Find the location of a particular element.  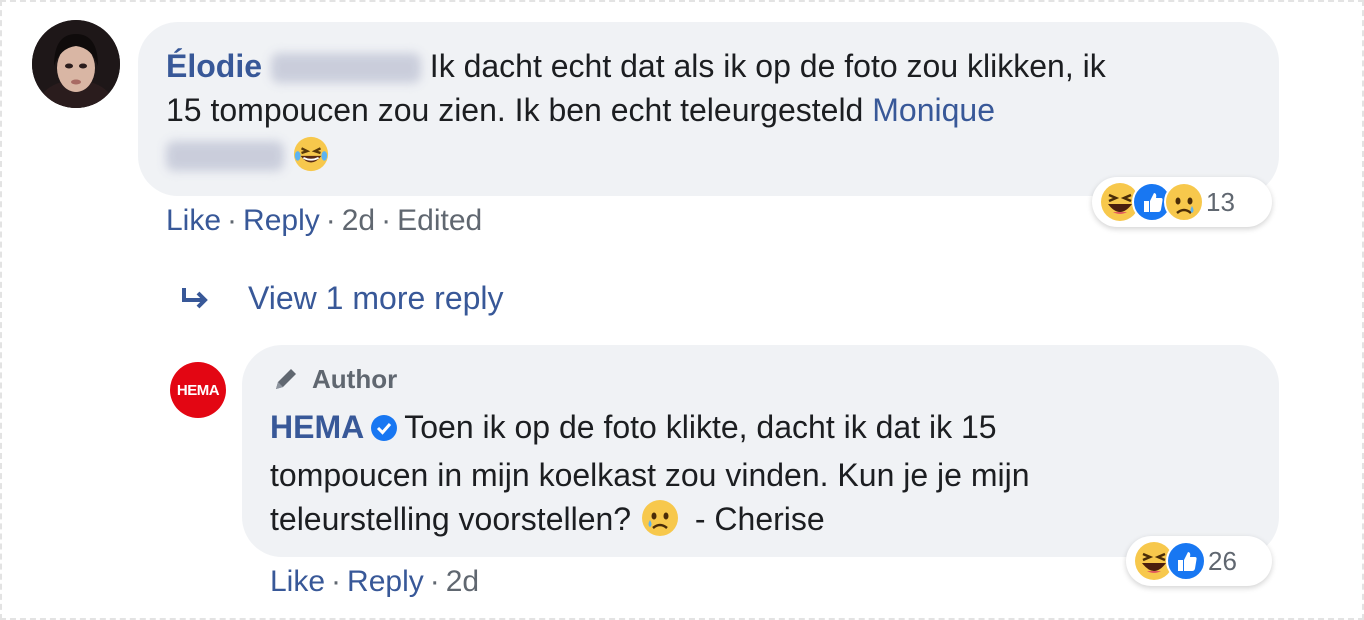

author-badge-label: Author is located at coordinates (355, 379).